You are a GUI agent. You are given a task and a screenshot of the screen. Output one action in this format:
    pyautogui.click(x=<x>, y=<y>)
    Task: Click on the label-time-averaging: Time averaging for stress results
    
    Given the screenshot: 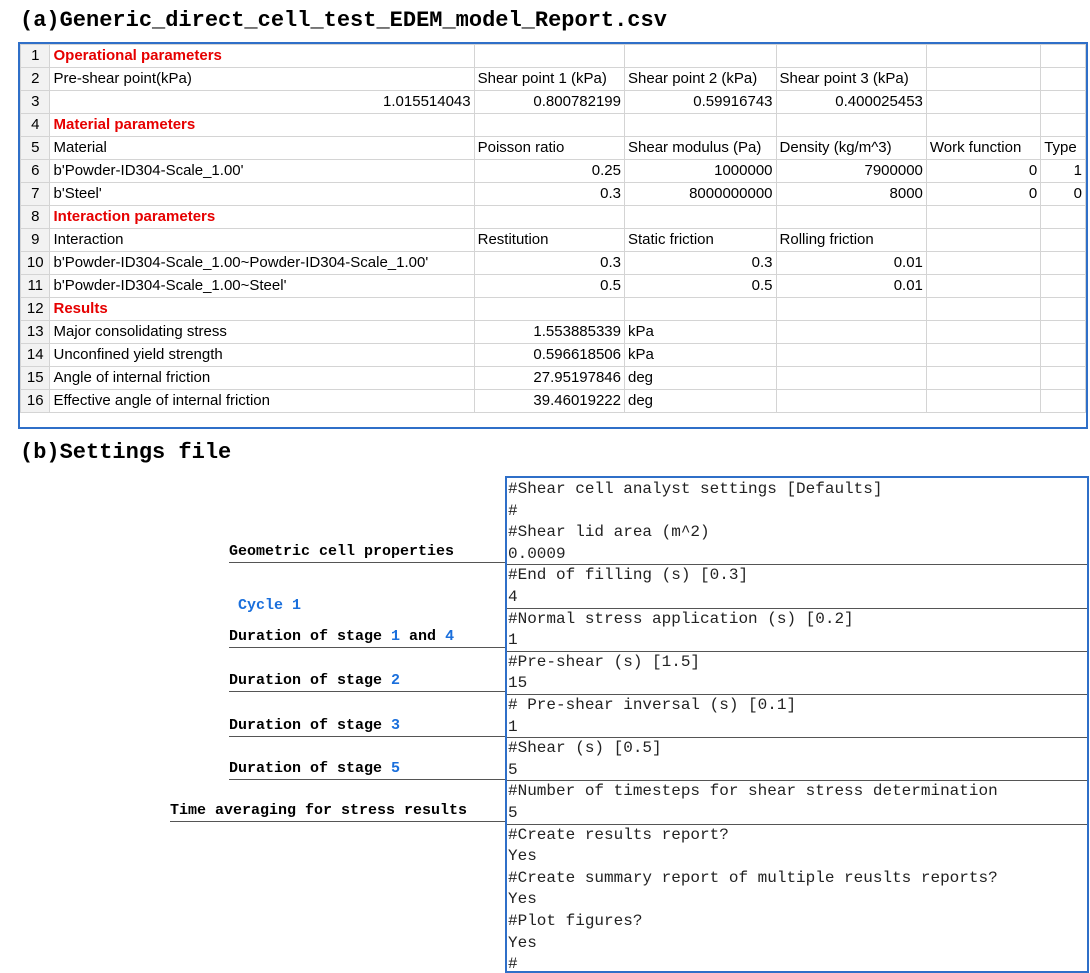 What is the action you would take?
    pyautogui.click(x=319, y=810)
    